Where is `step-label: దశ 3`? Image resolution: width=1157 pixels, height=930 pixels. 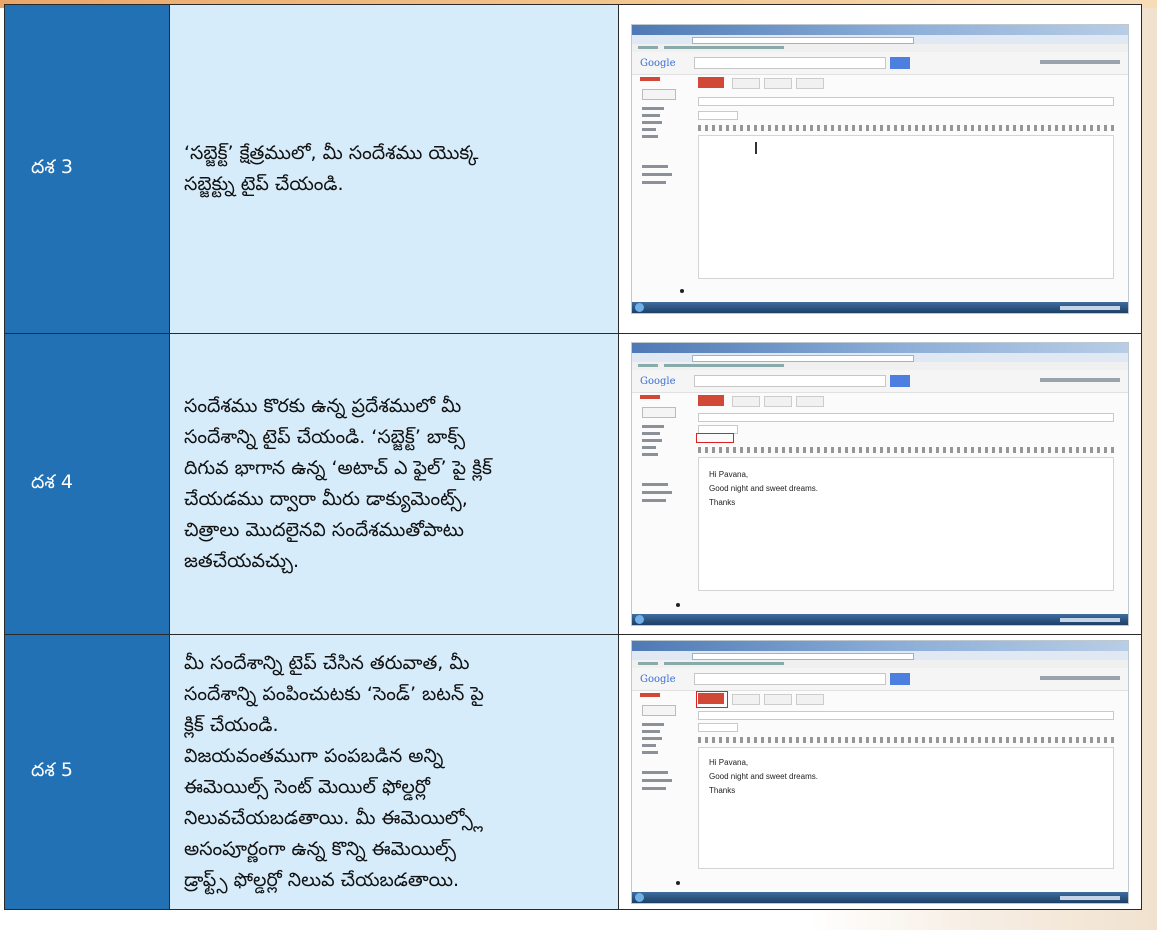
step-label: దశ 3 is located at coordinates (87, 169).